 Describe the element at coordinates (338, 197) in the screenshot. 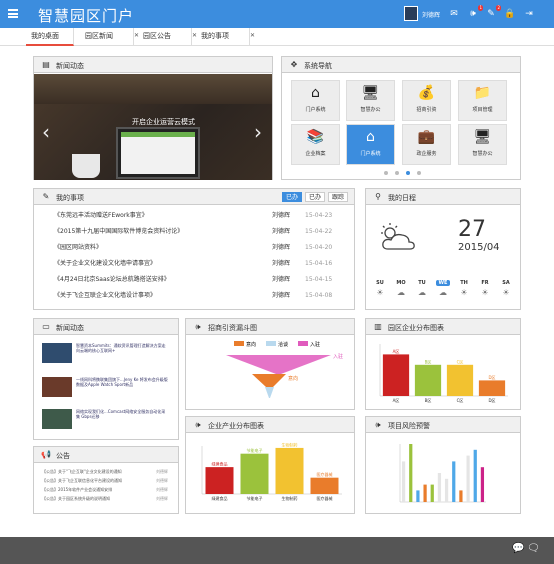

I see `track-button: 跟踪` at that location.